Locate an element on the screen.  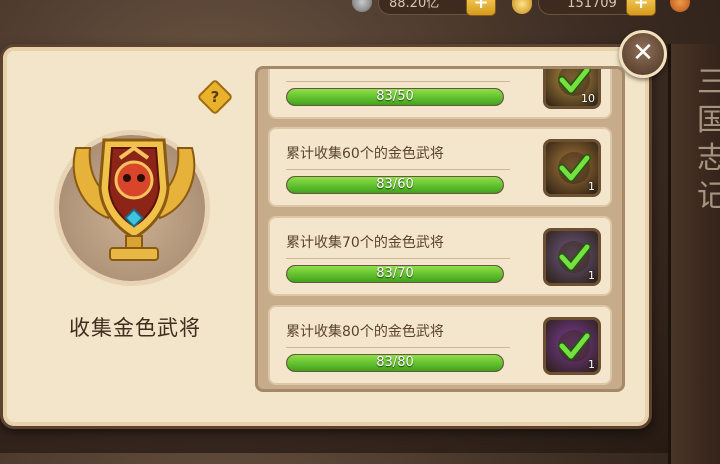
add-currency-2-button: + is located at coordinates (641, 8).